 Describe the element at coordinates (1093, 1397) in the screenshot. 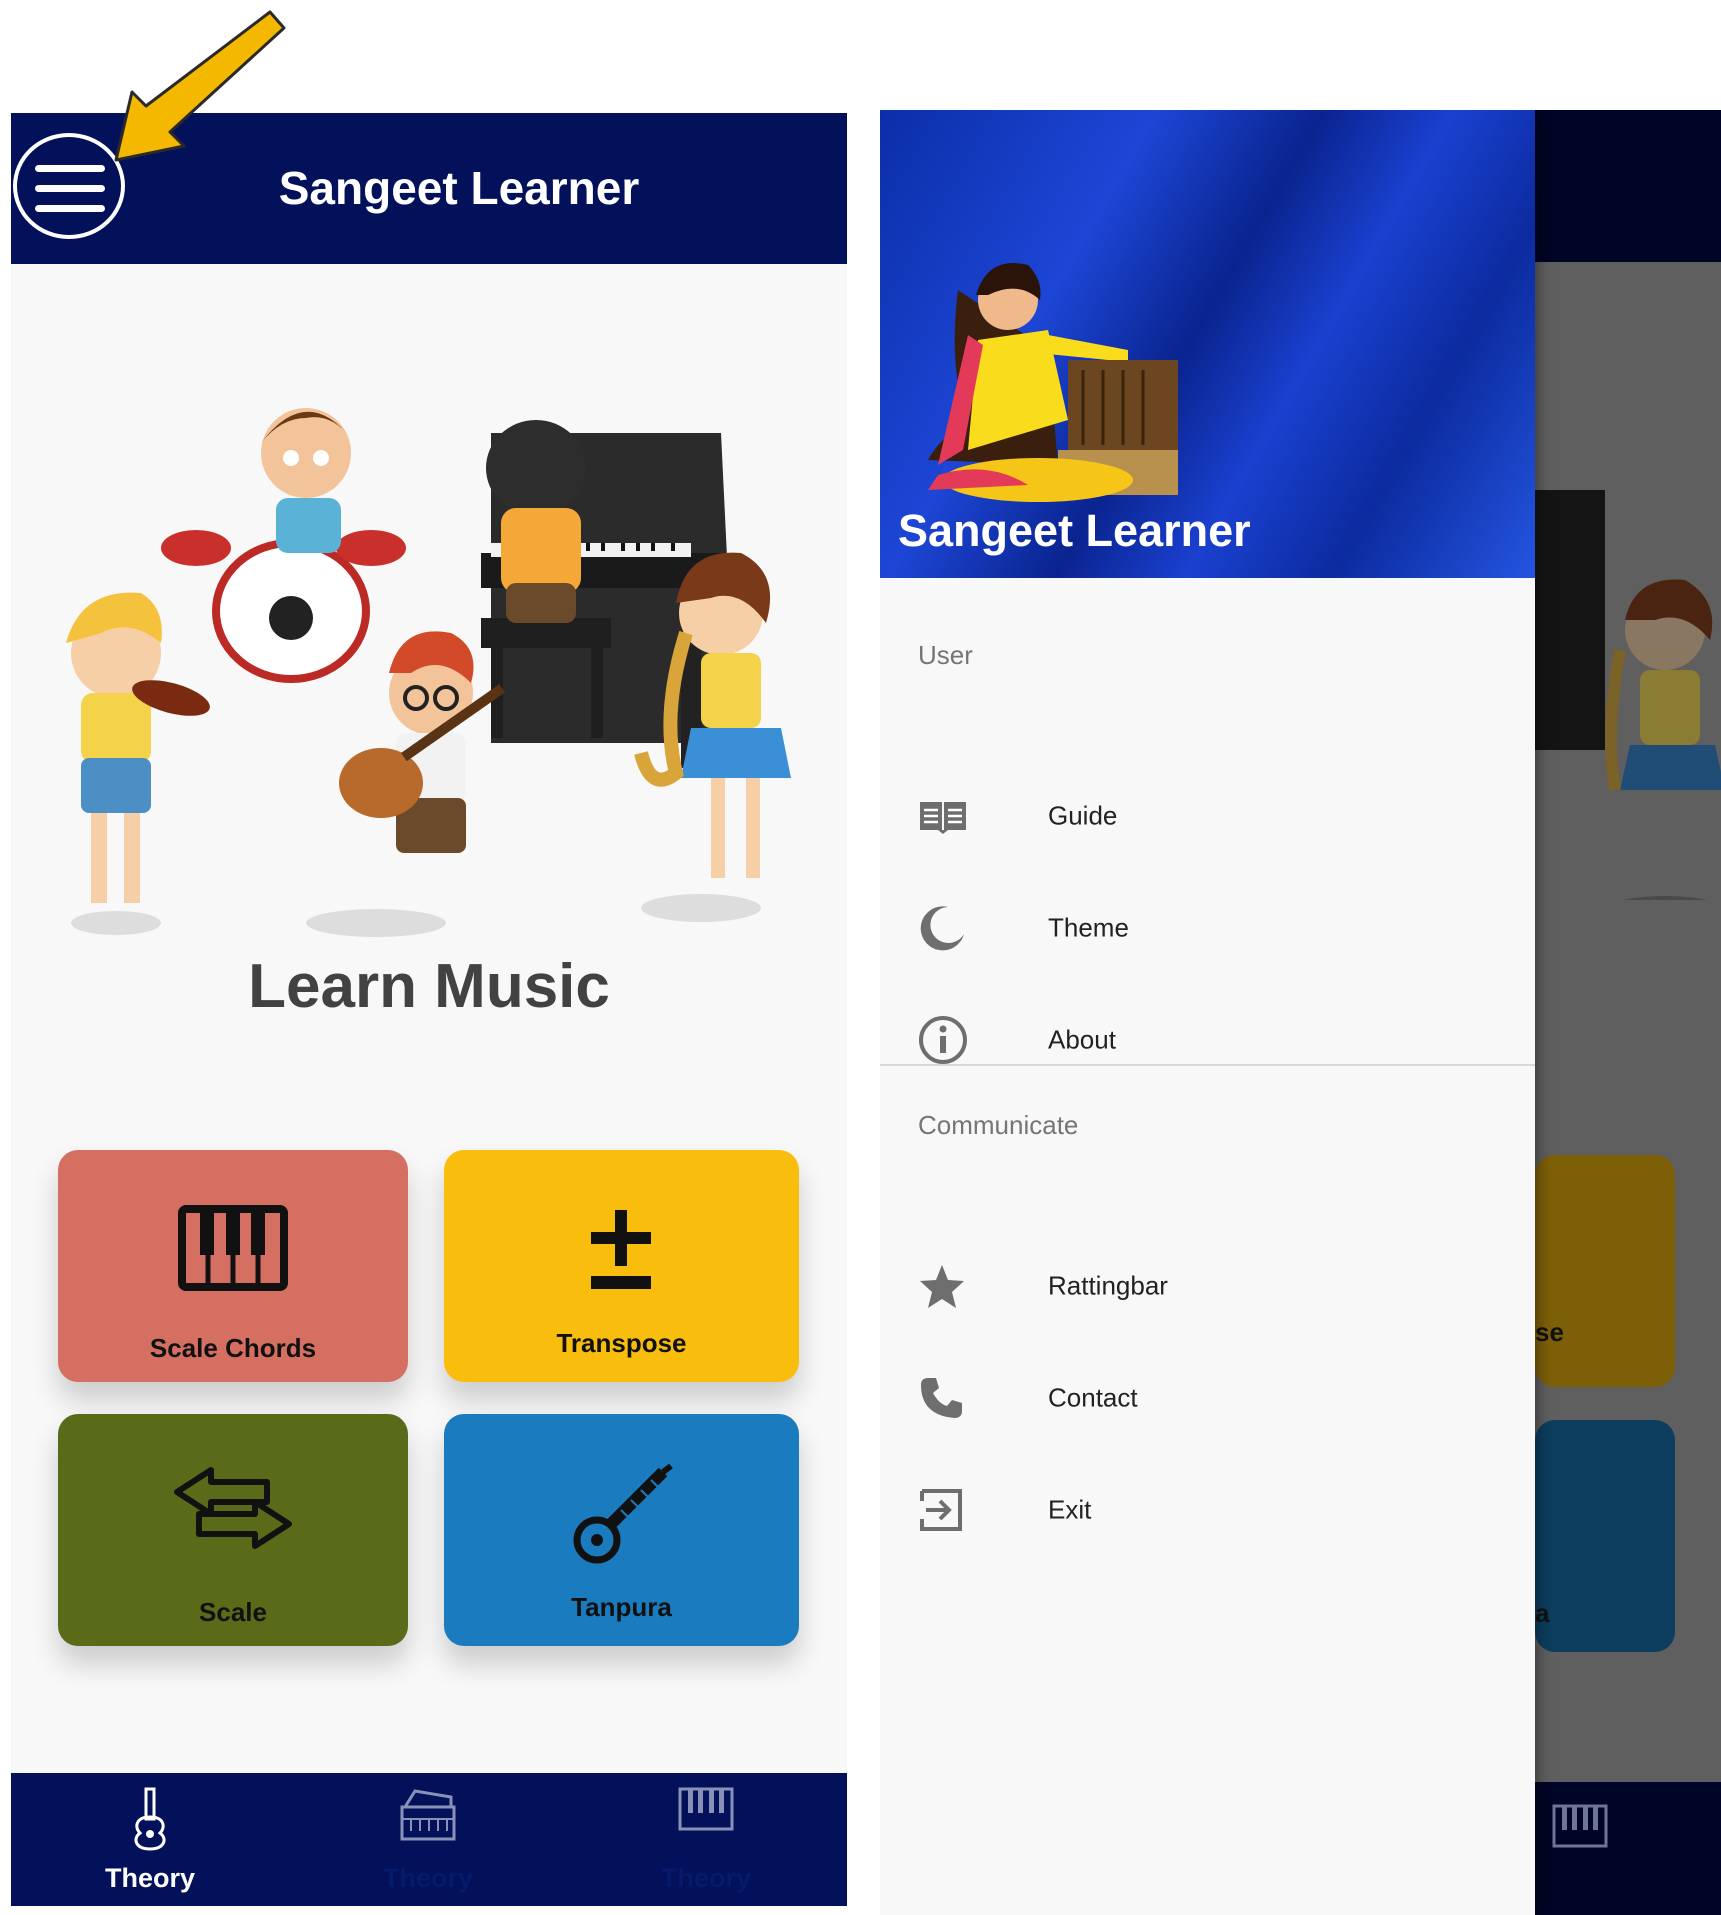

I see `menu-item-label: Contact` at that location.